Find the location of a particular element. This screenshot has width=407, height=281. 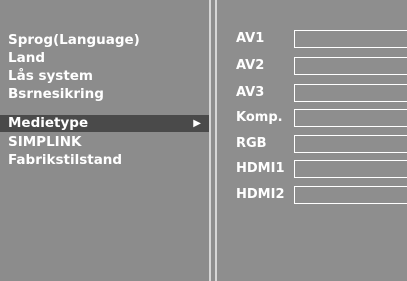

menu-item-label: SIMPLINK is located at coordinates (45, 142).